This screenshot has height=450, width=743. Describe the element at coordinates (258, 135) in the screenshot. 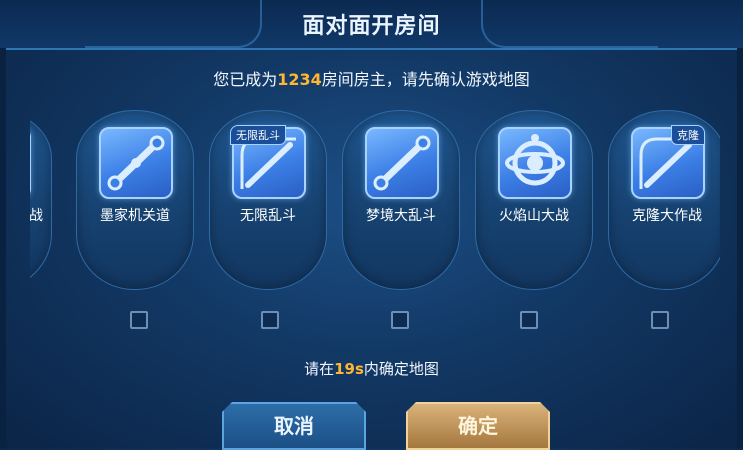

I see `map-tag: 无限乱斗` at that location.